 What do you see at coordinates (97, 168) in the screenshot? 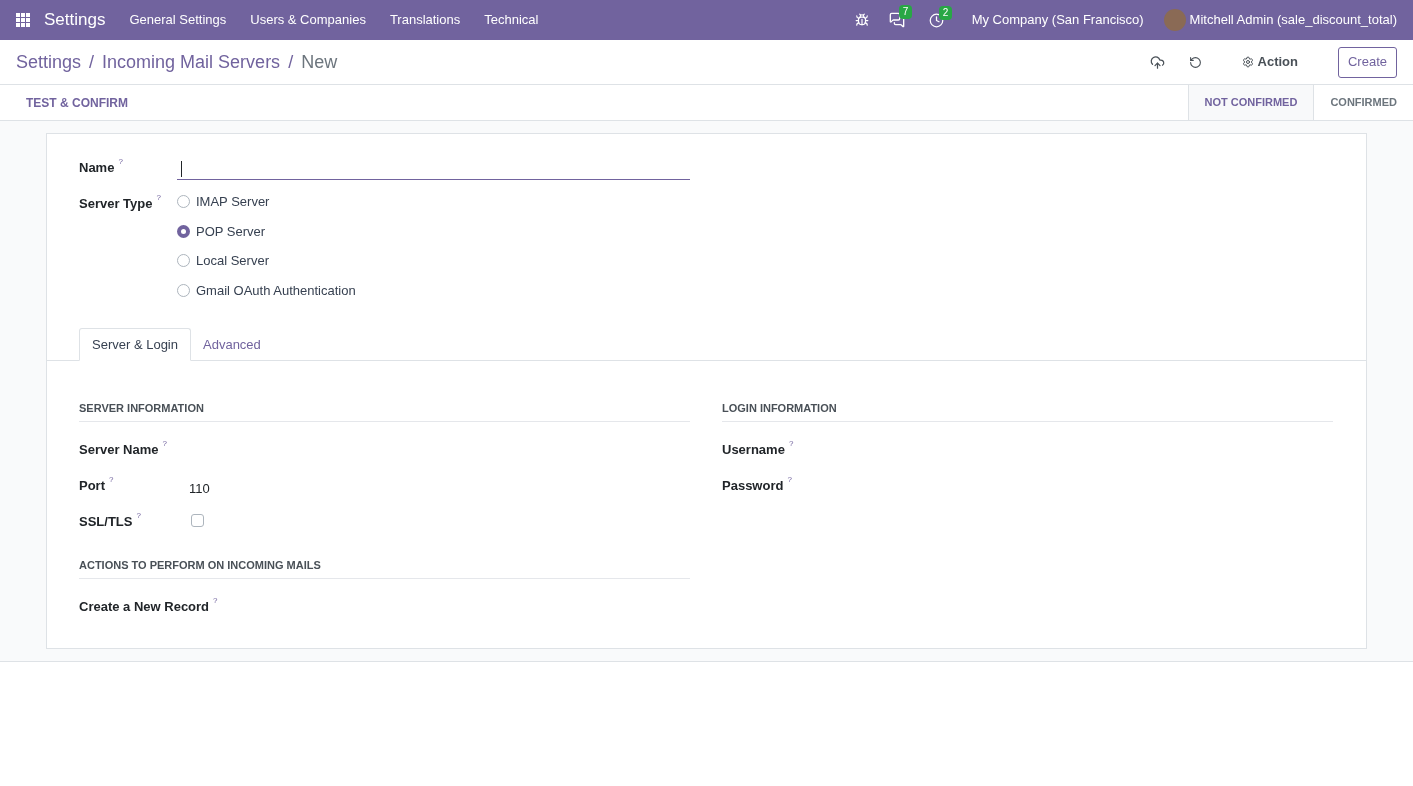
I see `field-label: Name` at bounding box center [97, 168].